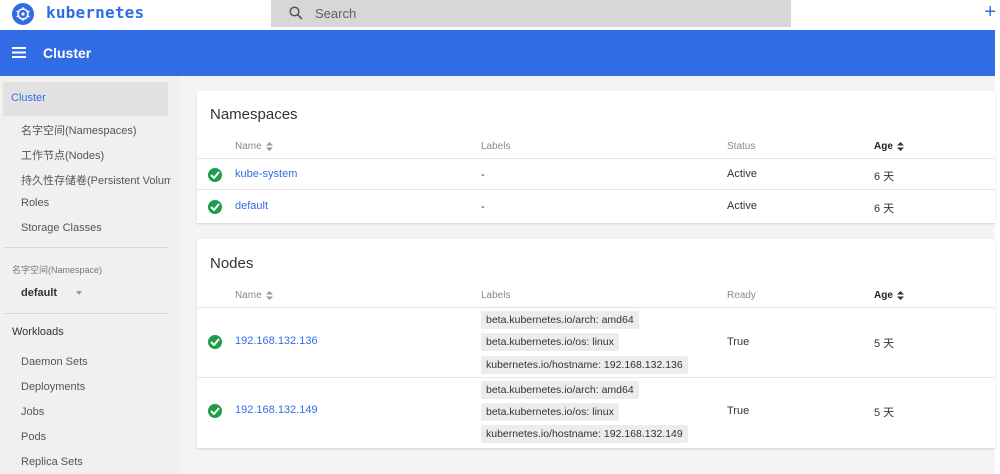  What do you see at coordinates (96, 228) in the screenshot?
I see `sidebar-item-storage-classes: Storage Classes` at bounding box center [96, 228].